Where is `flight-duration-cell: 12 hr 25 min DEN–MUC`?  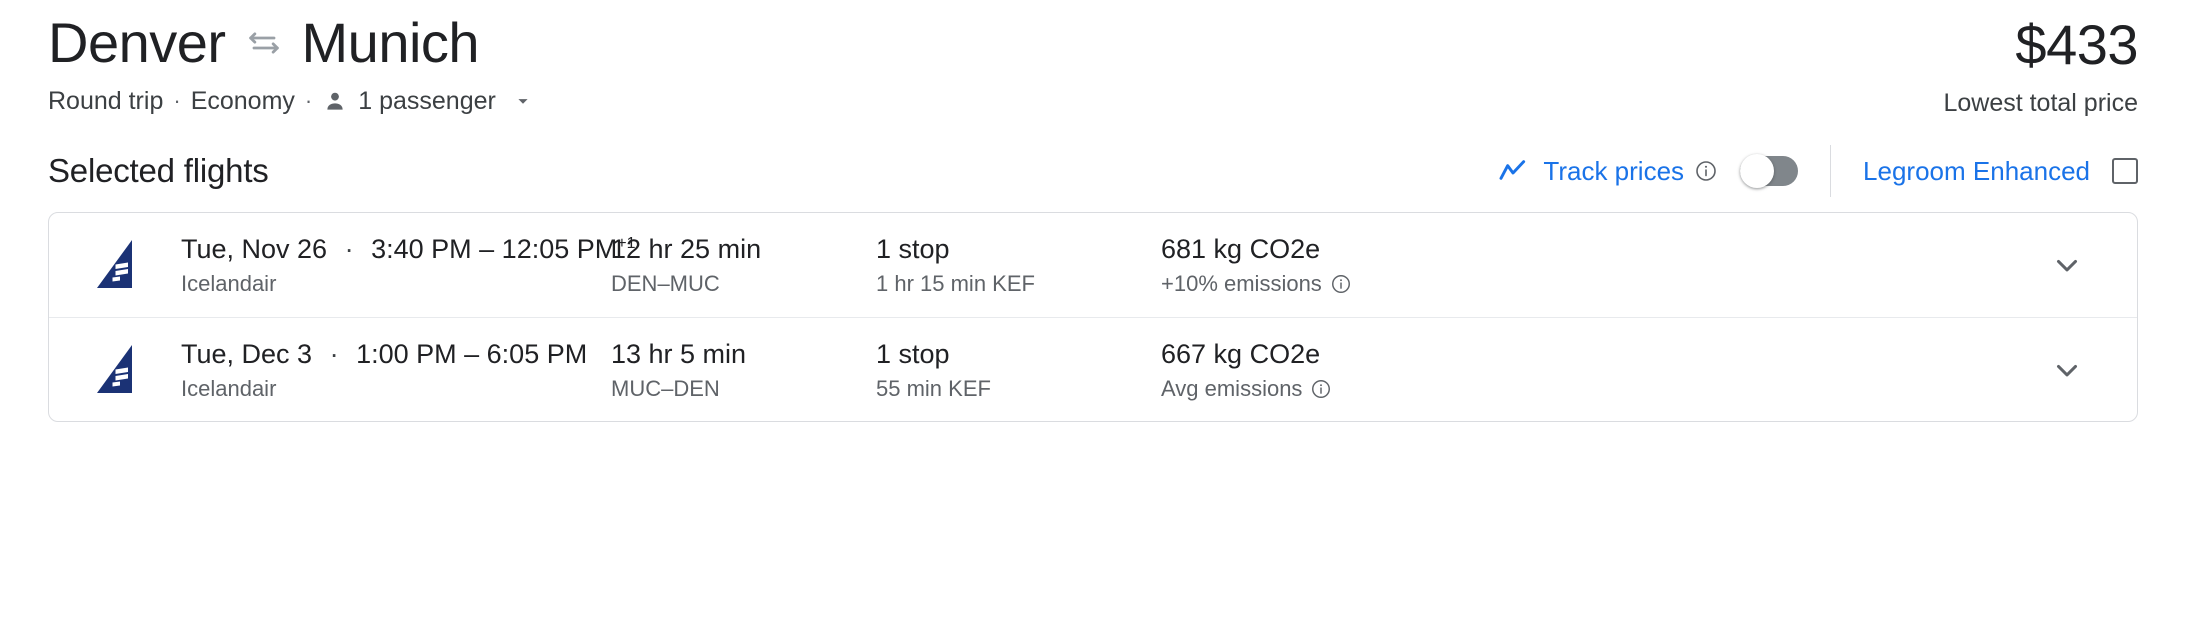 flight-duration-cell: 12 hr 25 min DEN–MUC is located at coordinates (743, 265).